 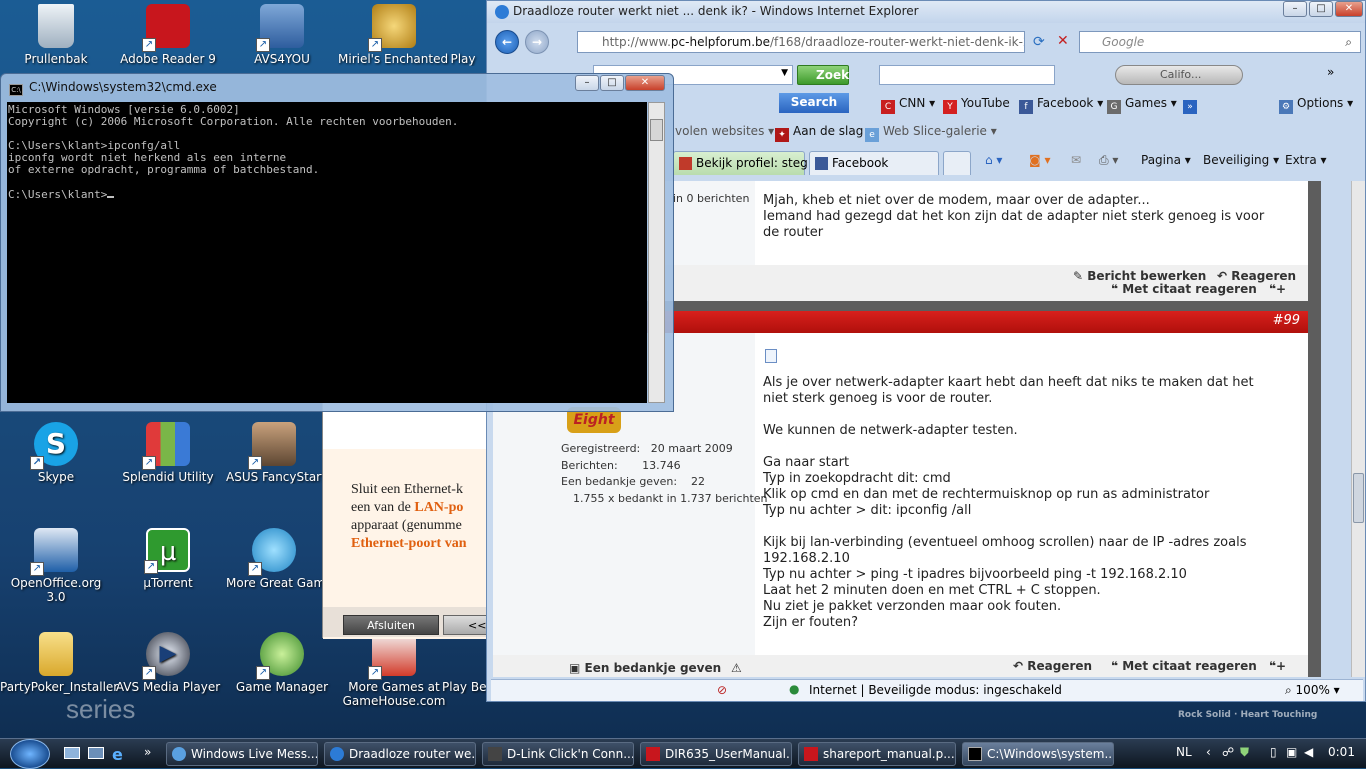 I want to click on back-button: ←, so click(x=507, y=42).